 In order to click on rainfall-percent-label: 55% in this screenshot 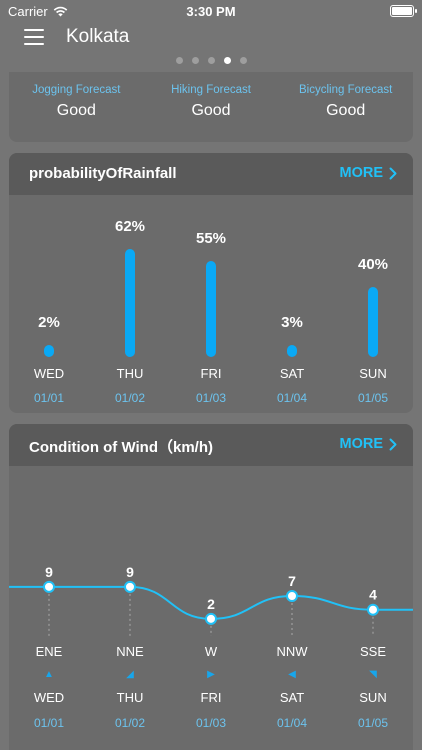, I will do `click(211, 238)`.